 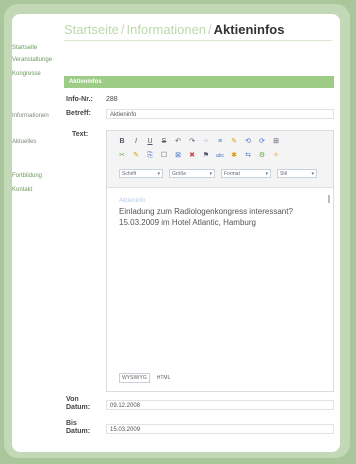 What do you see at coordinates (32, 48) in the screenshot?
I see `nav-item-1: Startseite` at bounding box center [32, 48].